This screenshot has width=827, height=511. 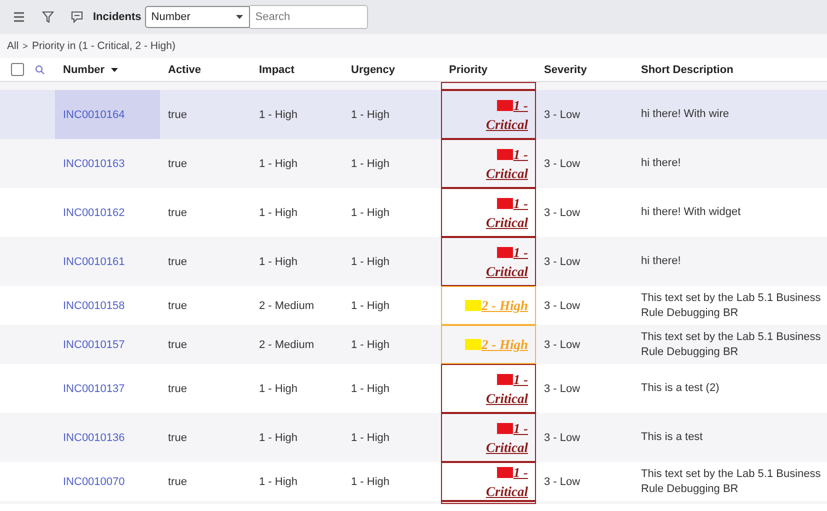 I want to click on table-row: INC0010157 true 2 - Medium 1 - High 2 - High 3 - Low This text set by the Lab 5.1 Business Rule Debugging BR, so click(x=413, y=344).